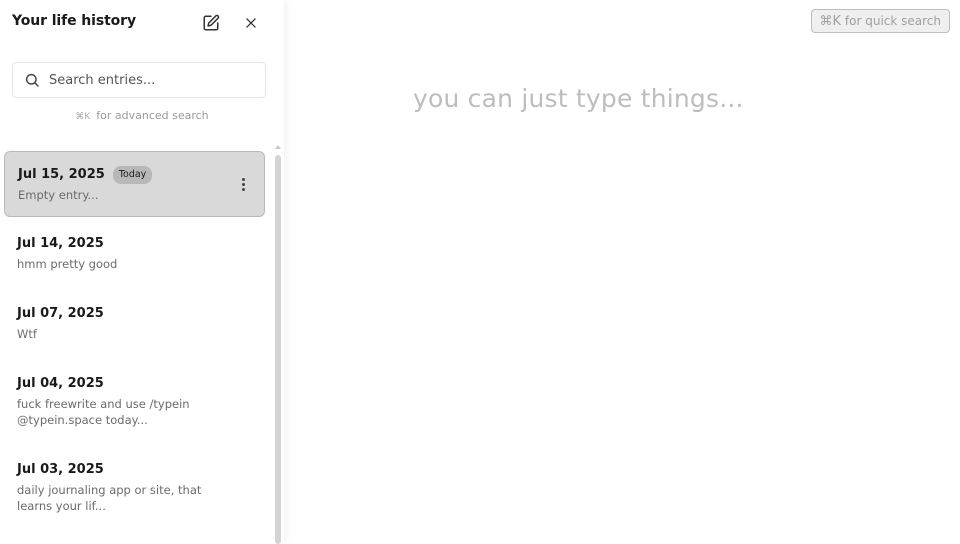  I want to click on entry-item: Jul 14, 2025 hmm pretty good, so click(134, 256).